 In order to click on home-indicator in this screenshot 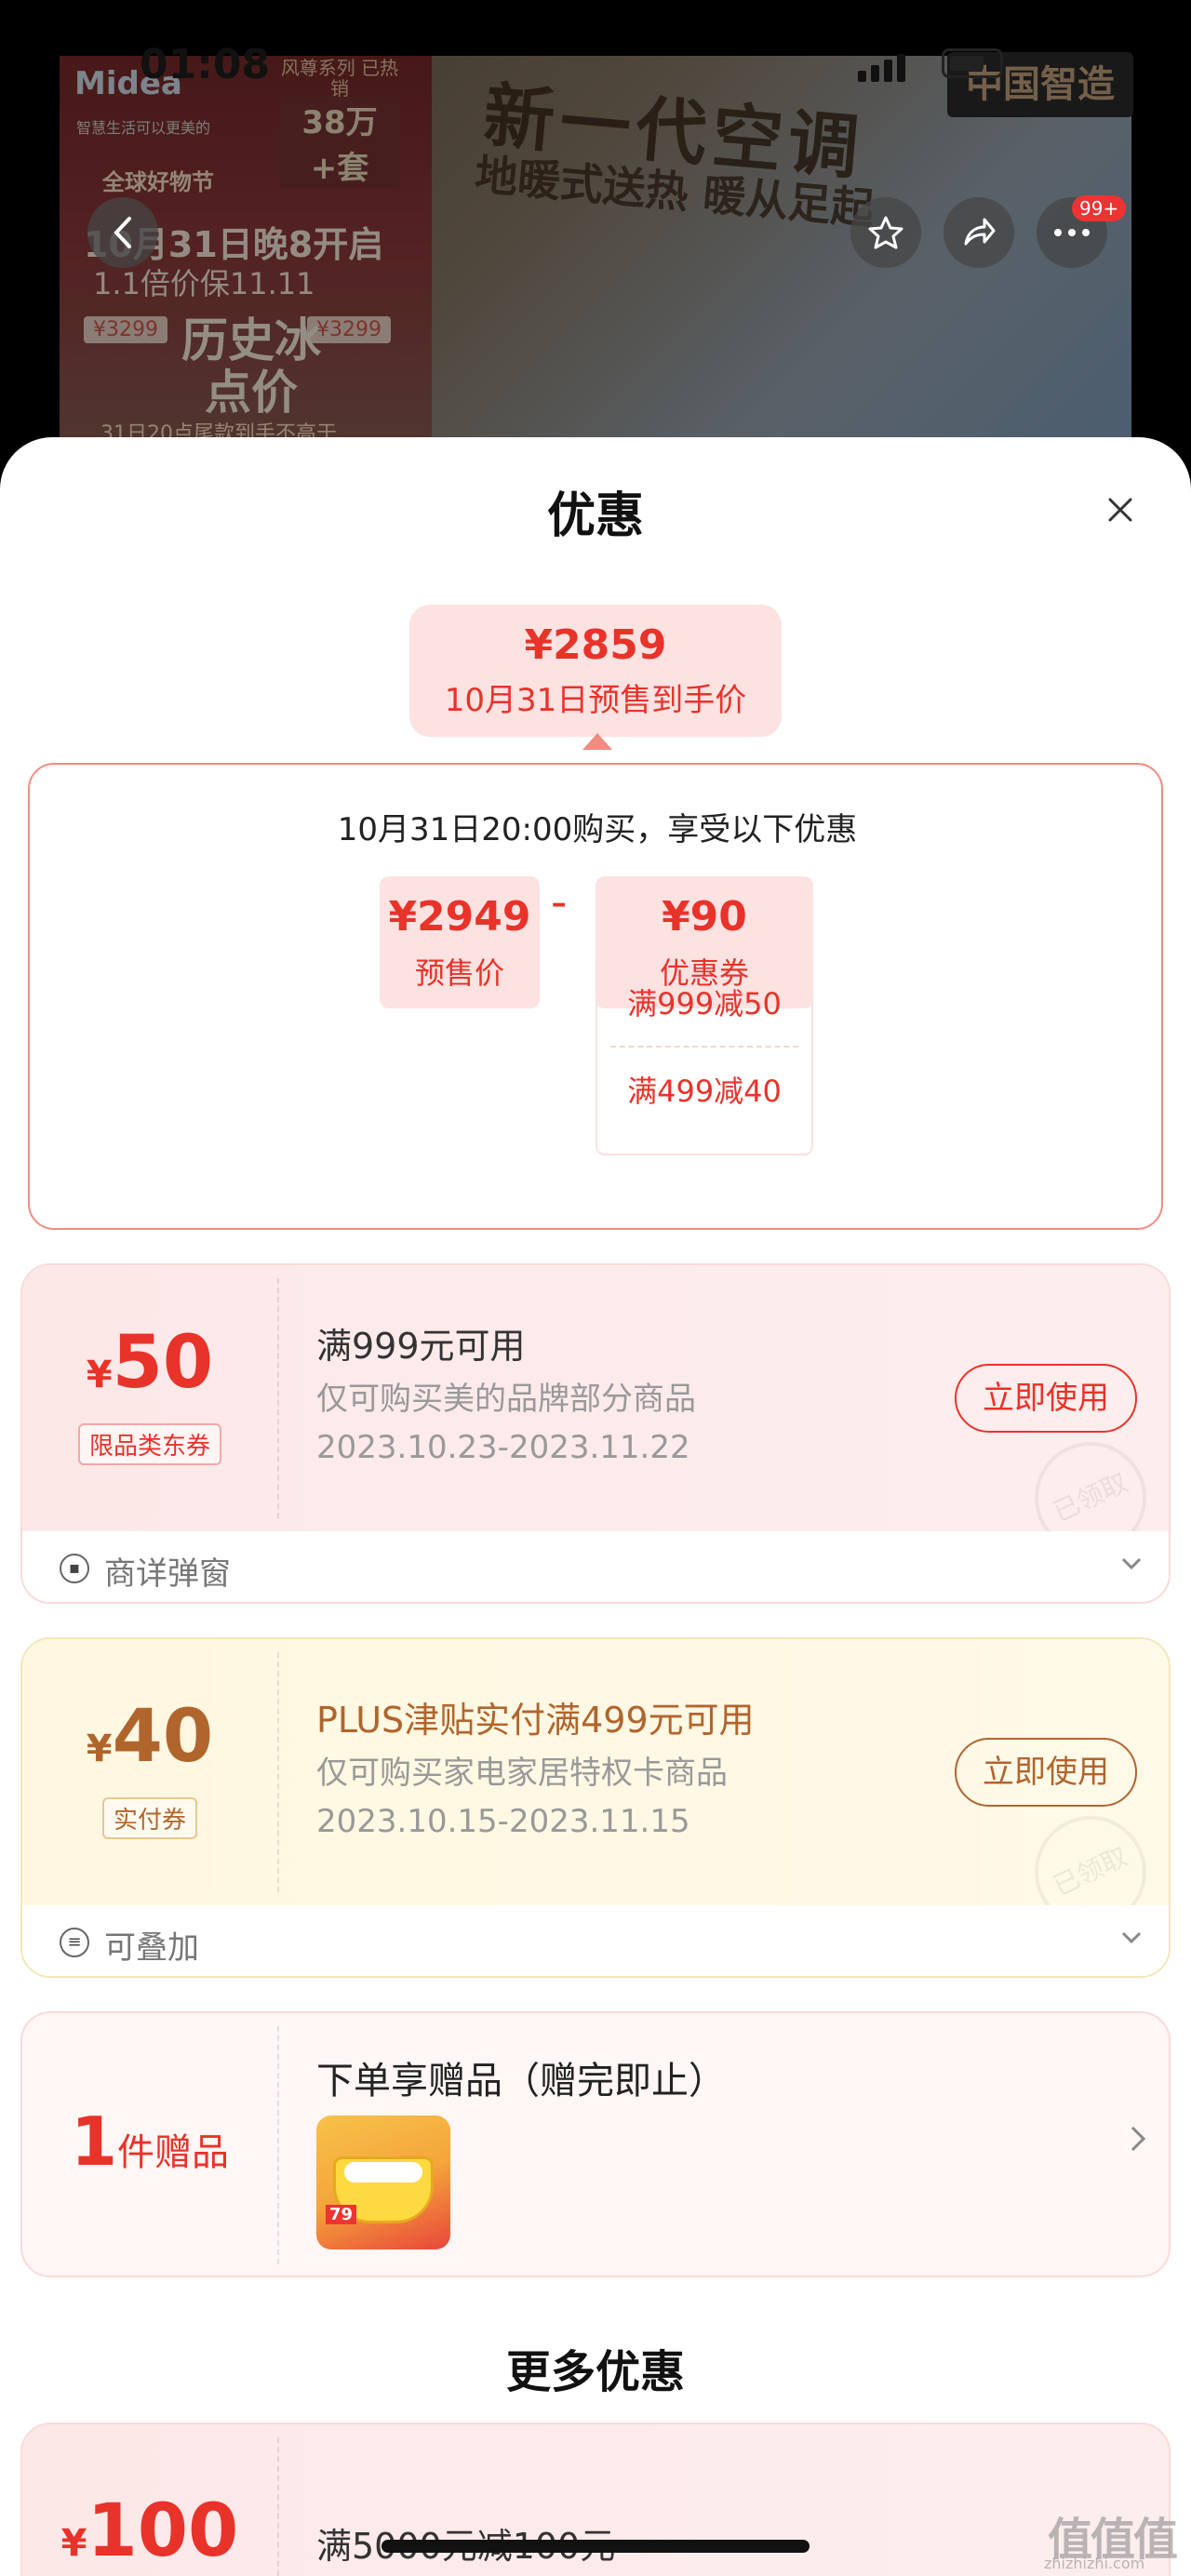, I will do `click(595, 2546)`.